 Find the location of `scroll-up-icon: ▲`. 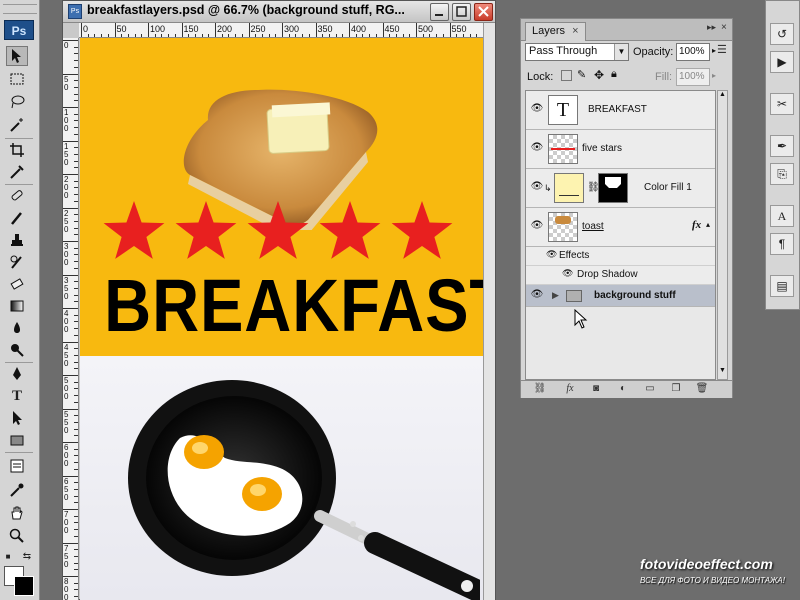

scroll-up-icon: ▲ is located at coordinates (722, 96).